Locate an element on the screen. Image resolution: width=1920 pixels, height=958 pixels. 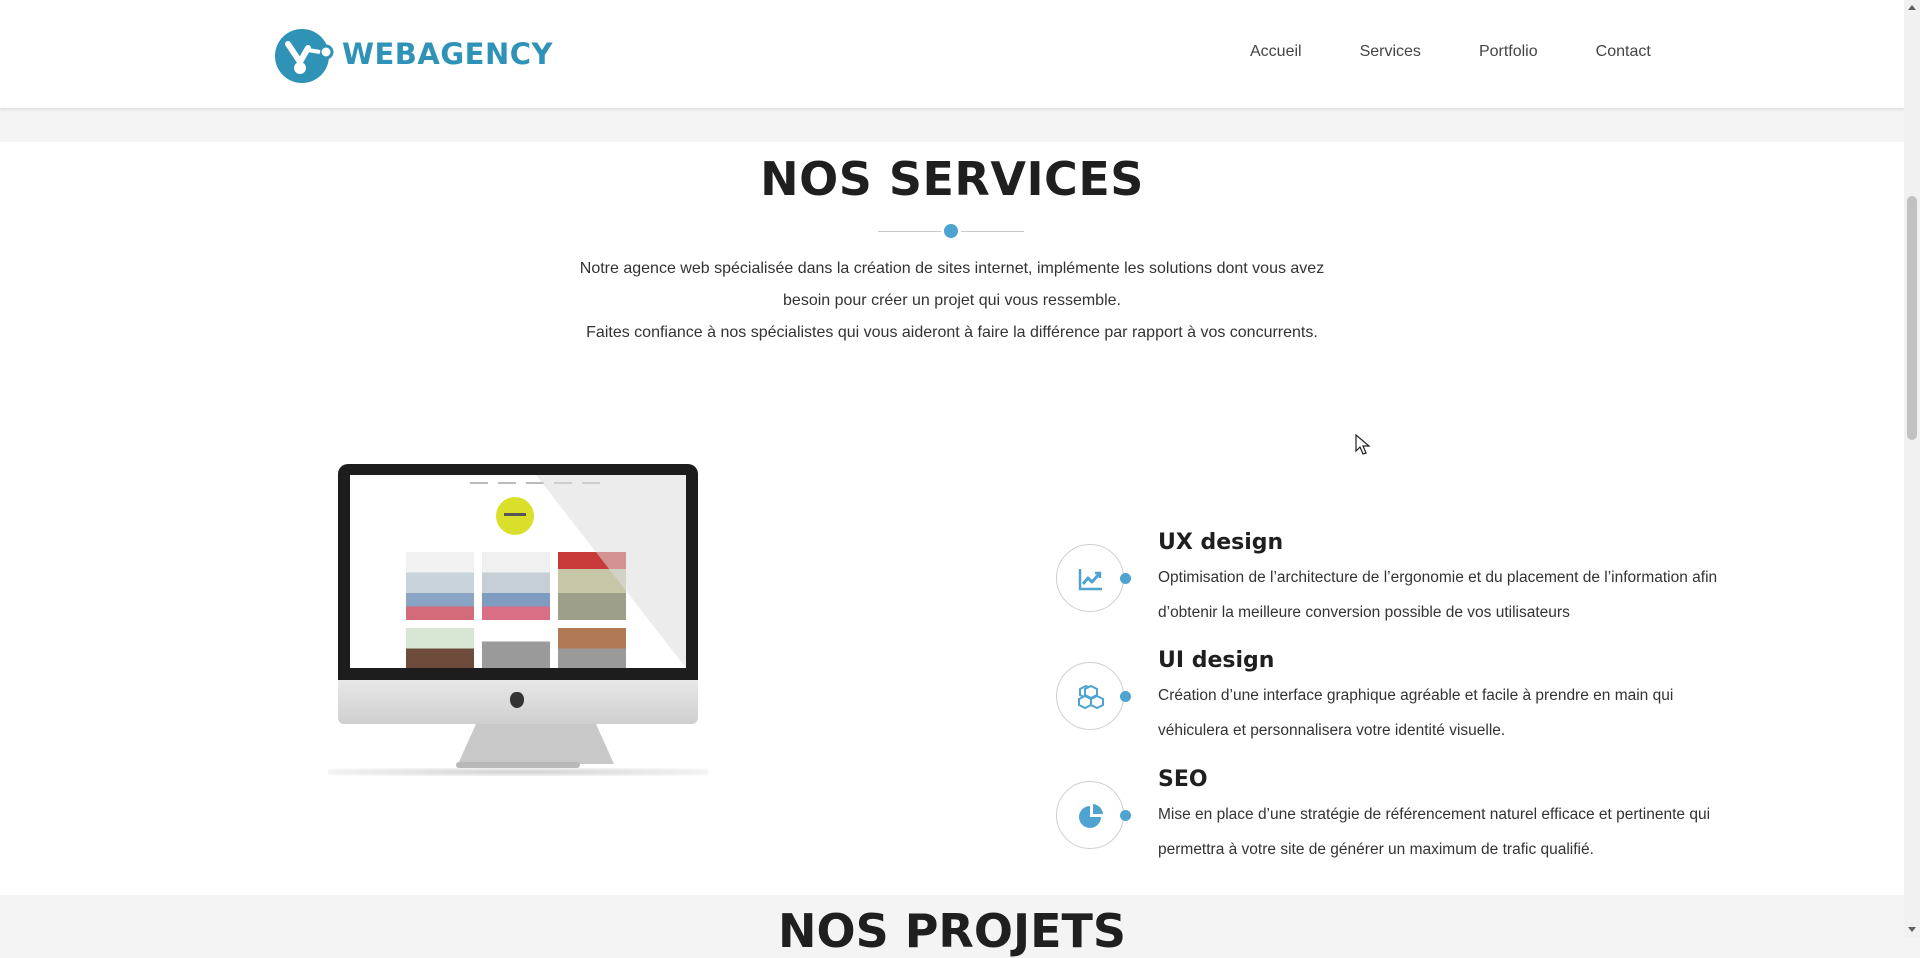
imac-bezel is located at coordinates (518, 572).